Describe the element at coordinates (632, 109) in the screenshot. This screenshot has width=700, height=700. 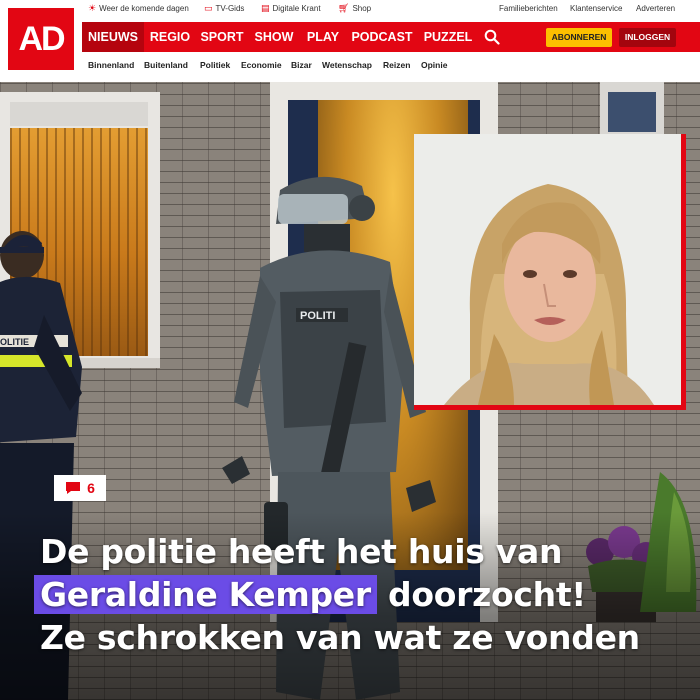
I see `house-window-right` at that location.